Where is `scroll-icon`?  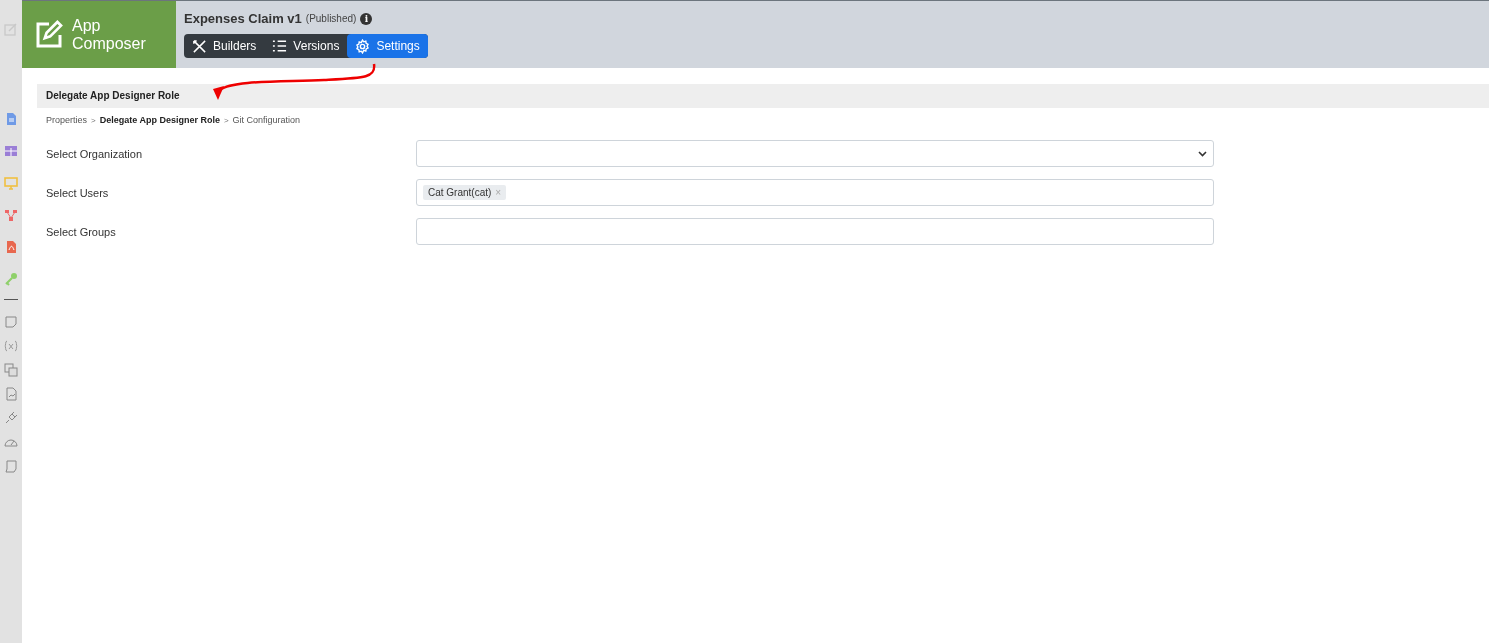 scroll-icon is located at coordinates (11, 466).